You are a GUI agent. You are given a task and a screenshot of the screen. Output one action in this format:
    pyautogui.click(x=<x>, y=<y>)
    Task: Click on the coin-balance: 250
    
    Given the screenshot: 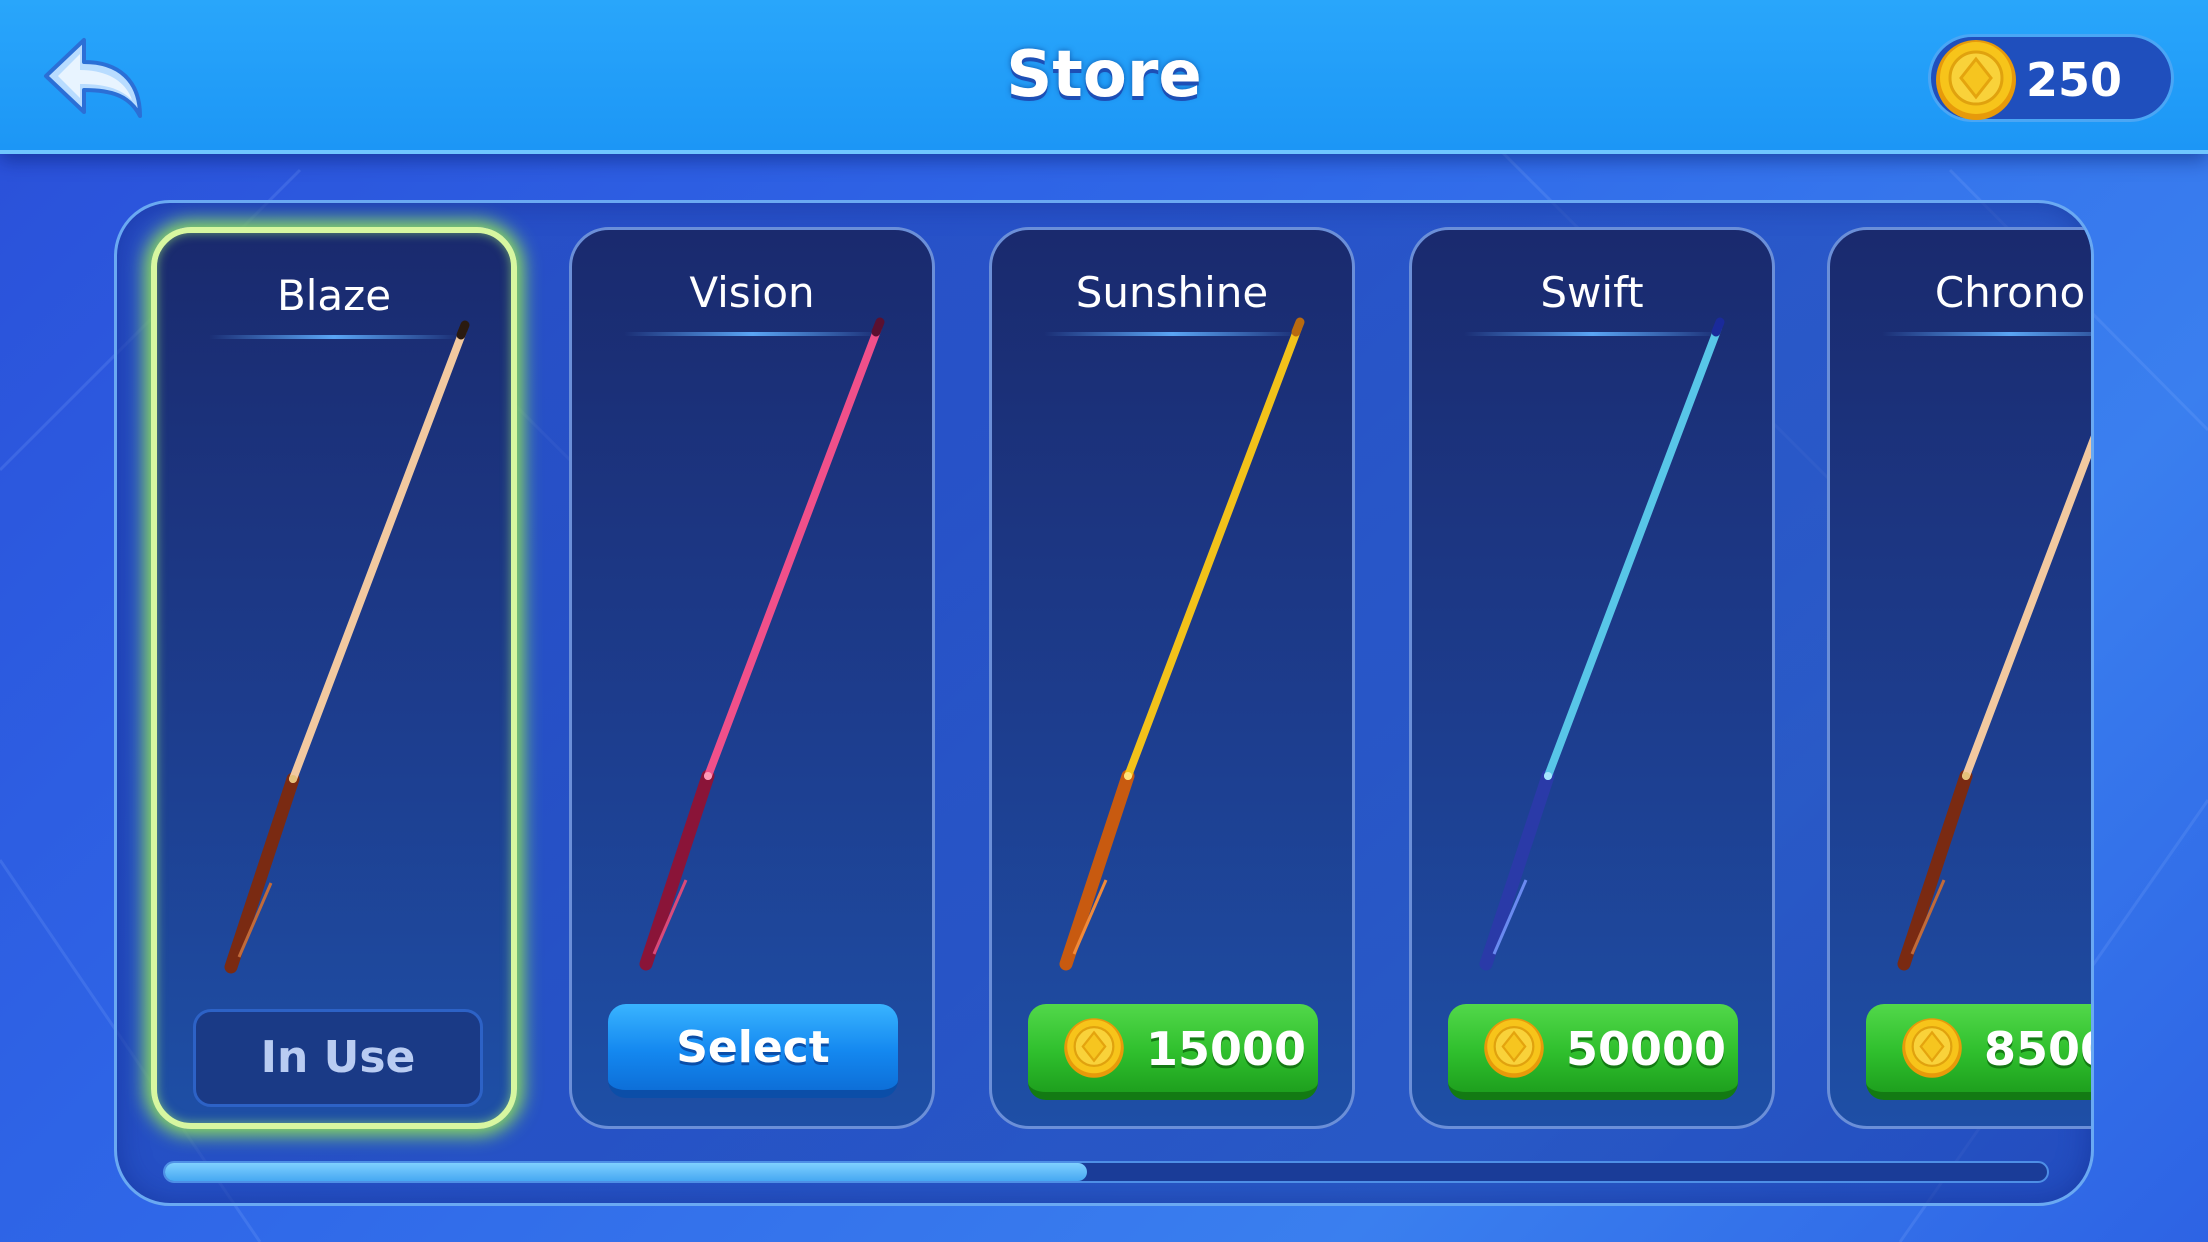 What is the action you would take?
    pyautogui.click(x=2051, y=78)
    